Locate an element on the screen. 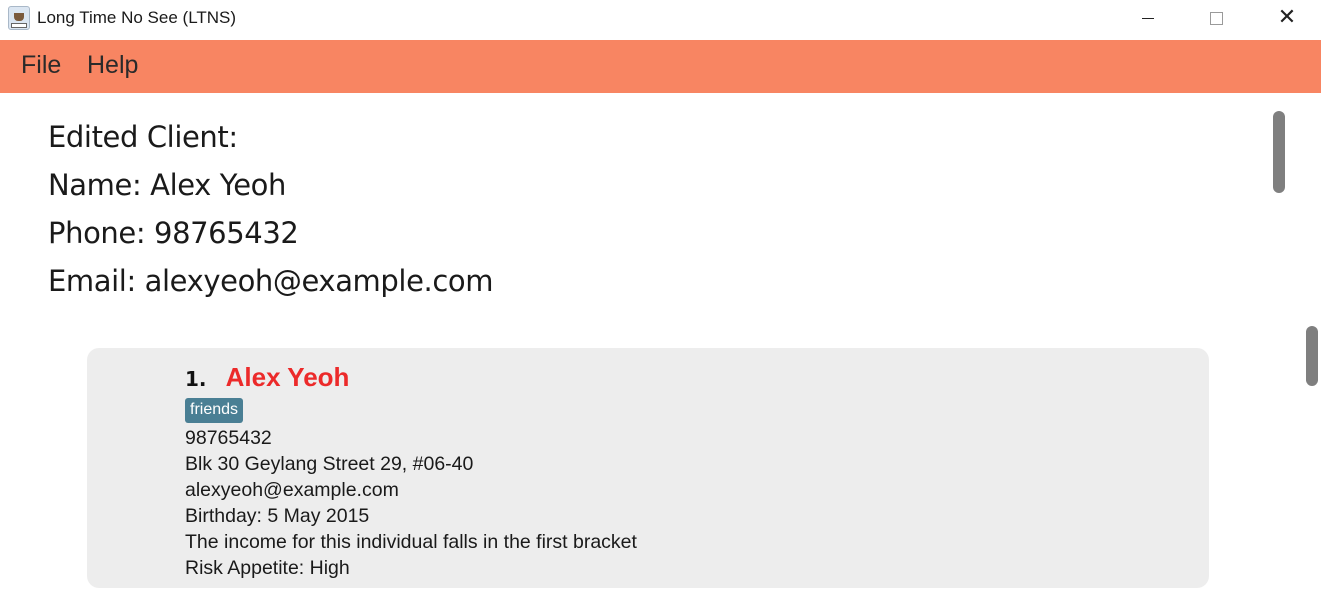 Image resolution: width=1321 pixels, height=605 pixels. result-name: Name: Alex Yeoh is located at coordinates (167, 185).